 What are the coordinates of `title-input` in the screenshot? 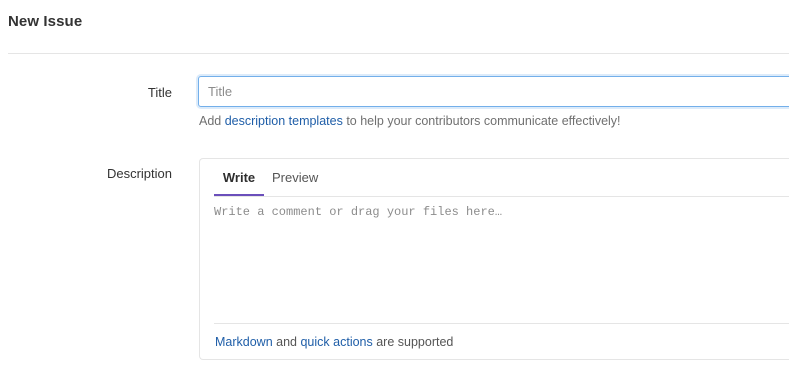 It's located at (493, 91).